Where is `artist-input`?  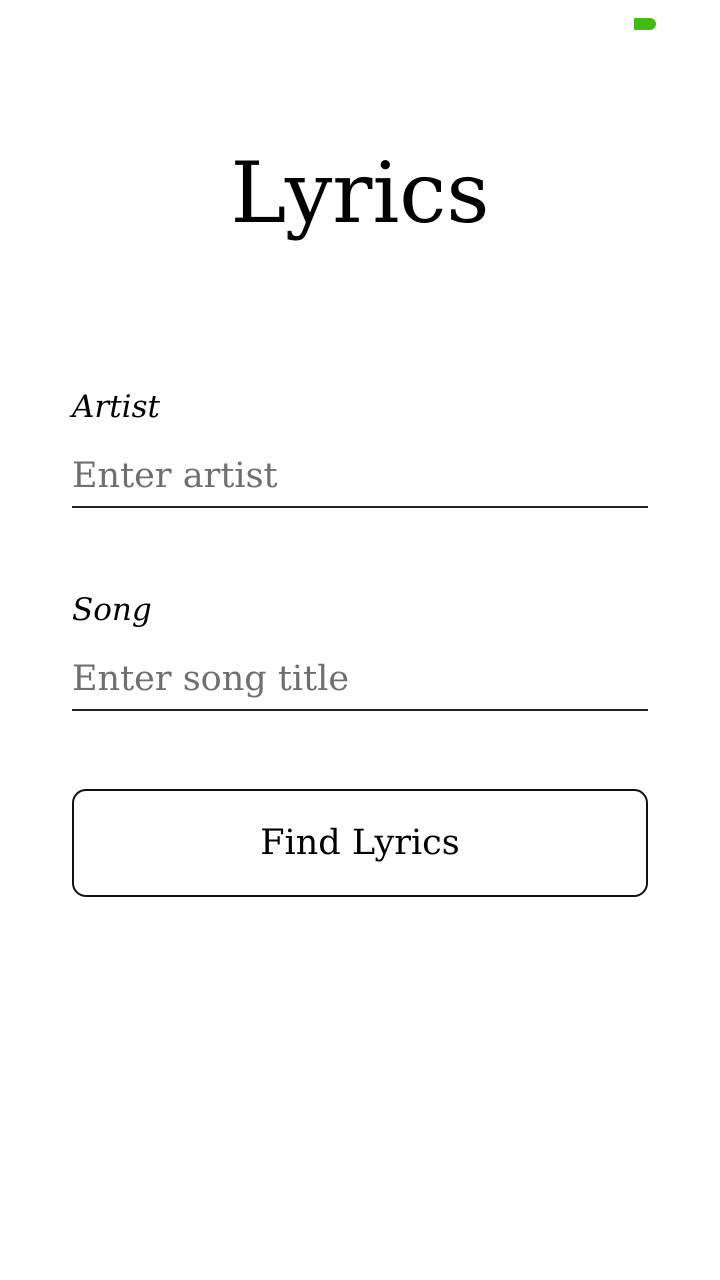
artist-input is located at coordinates (360, 477).